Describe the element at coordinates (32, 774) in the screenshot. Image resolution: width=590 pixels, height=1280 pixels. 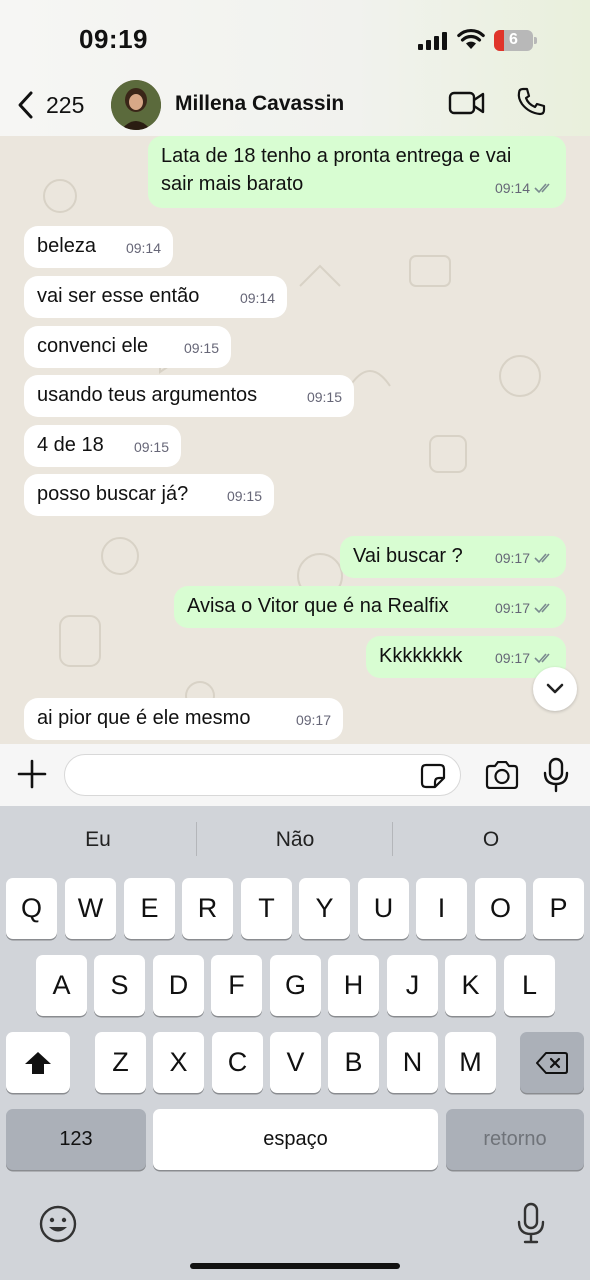
I see `attach-plus-icon` at that location.